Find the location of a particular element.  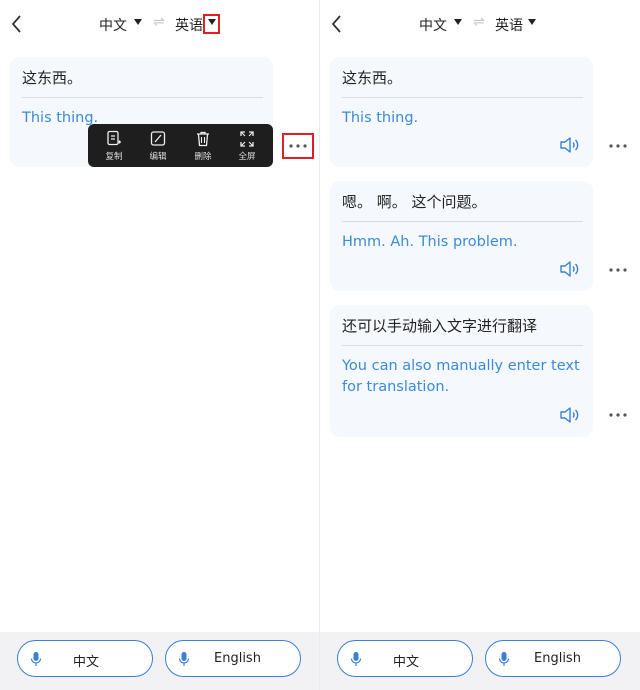

translation-card: 这东西。 This thing. is located at coordinates (461, 112).